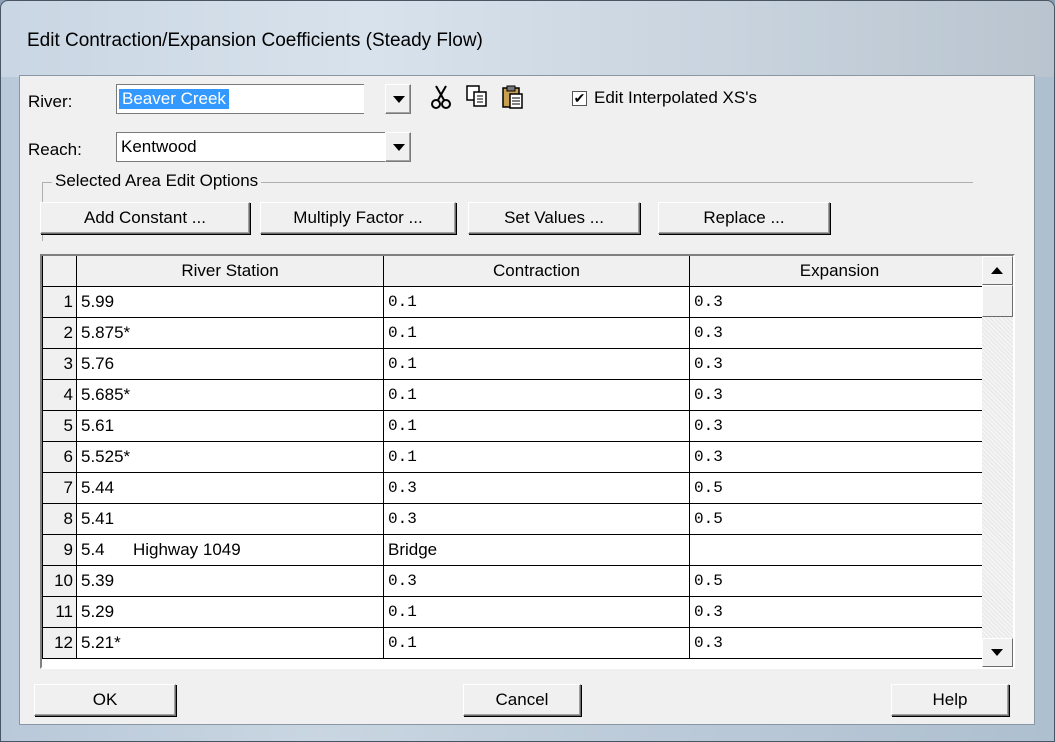 The image size is (1055, 742). What do you see at coordinates (230, 395) in the screenshot?
I see `river-station-cell: 5.685*` at bounding box center [230, 395].